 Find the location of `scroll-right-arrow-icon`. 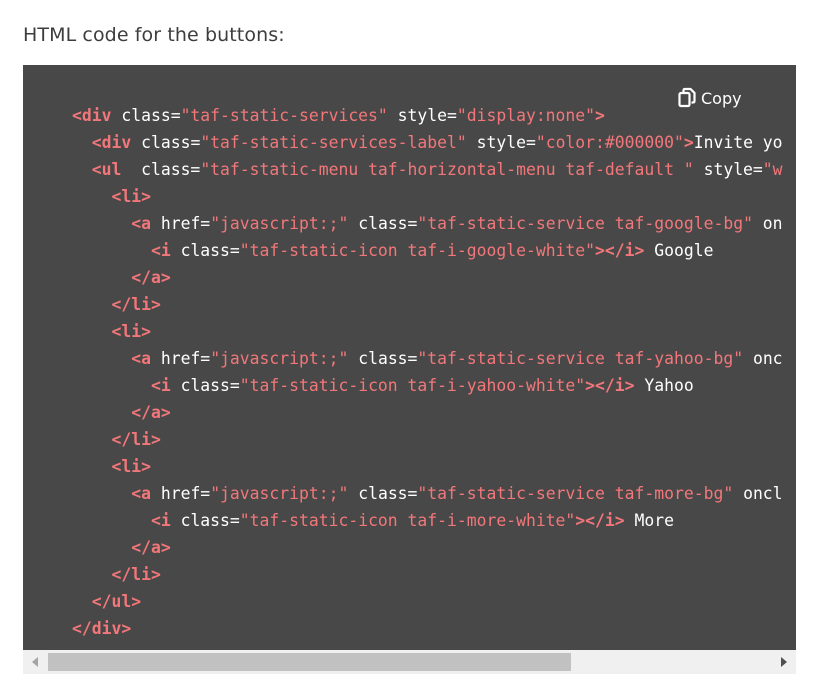

scroll-right-arrow-icon is located at coordinates (784, 662).